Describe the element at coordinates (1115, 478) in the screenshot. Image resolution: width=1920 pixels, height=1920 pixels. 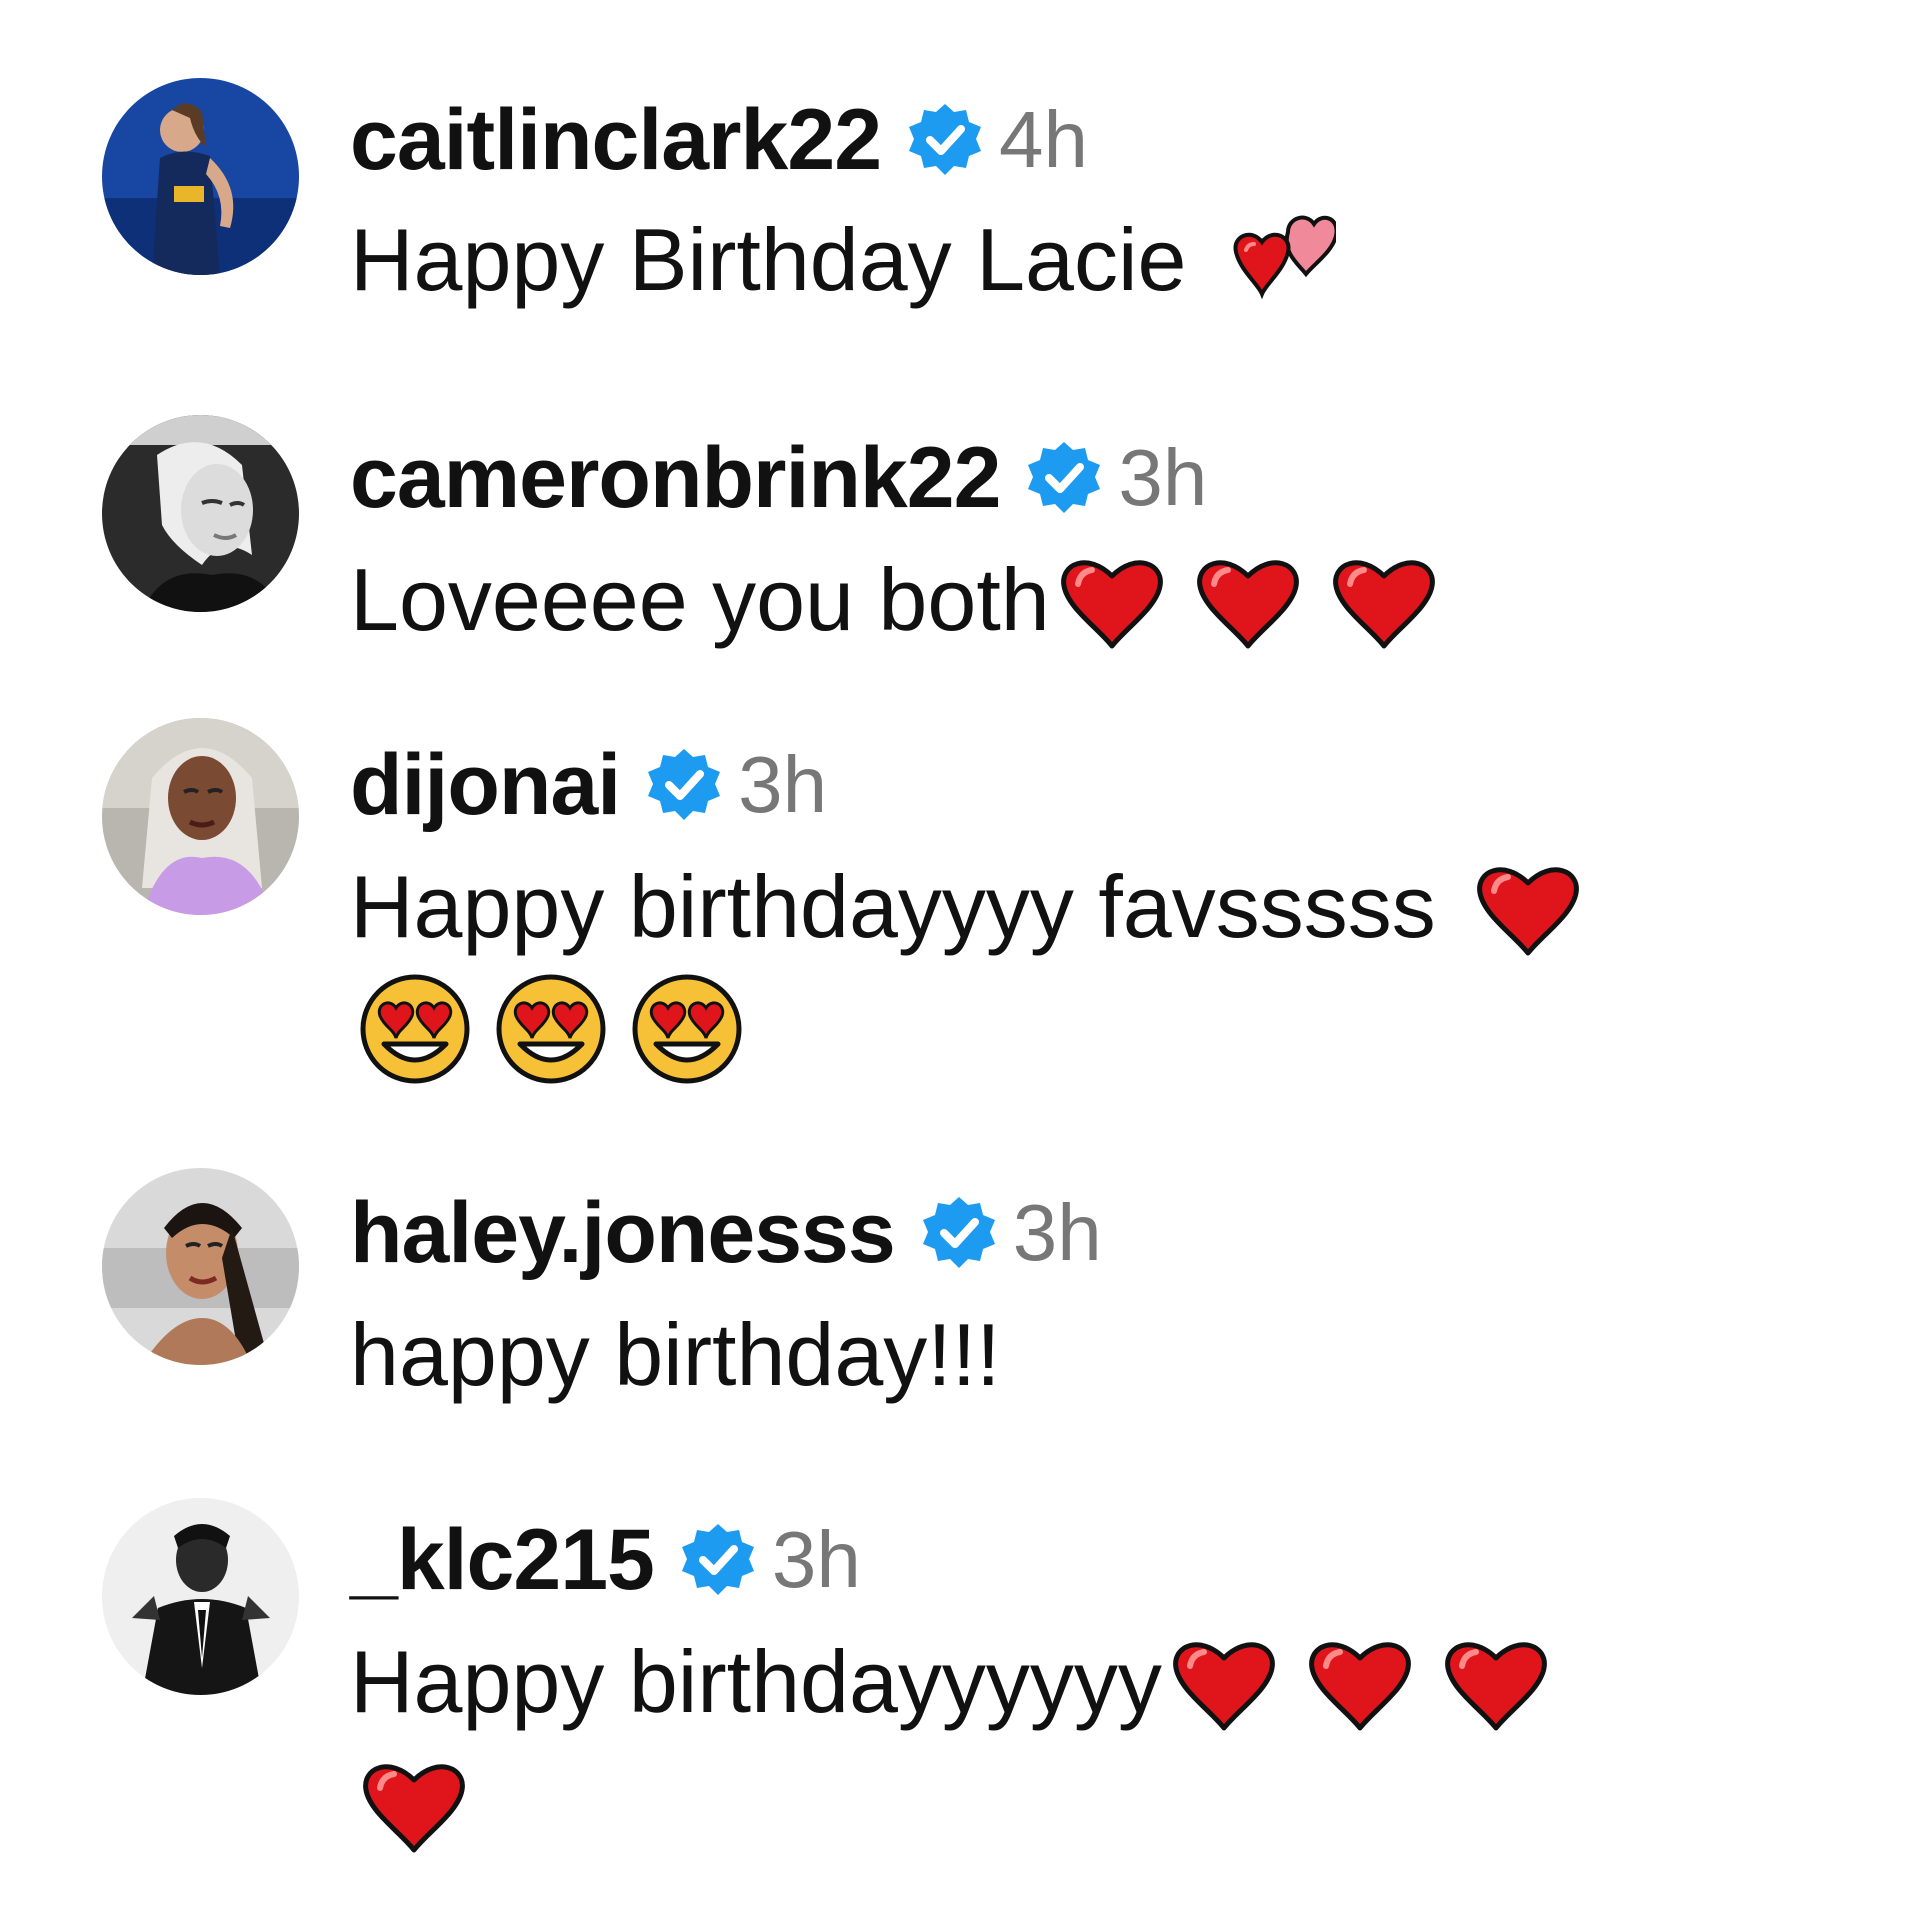
I see `comment-header: cameronbrink22 3h` at that location.